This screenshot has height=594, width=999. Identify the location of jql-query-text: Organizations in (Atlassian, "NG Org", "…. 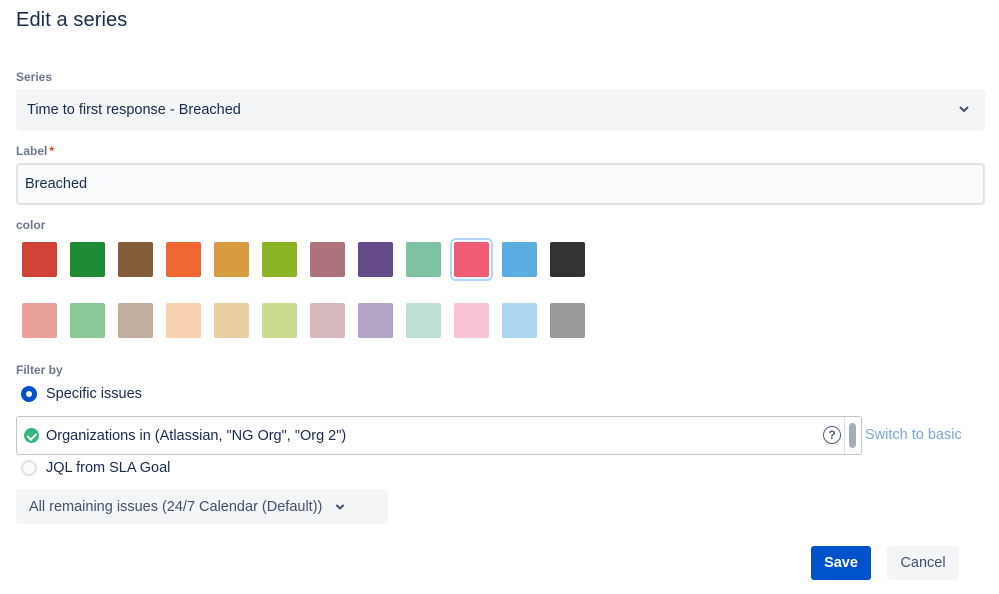
(196, 435).